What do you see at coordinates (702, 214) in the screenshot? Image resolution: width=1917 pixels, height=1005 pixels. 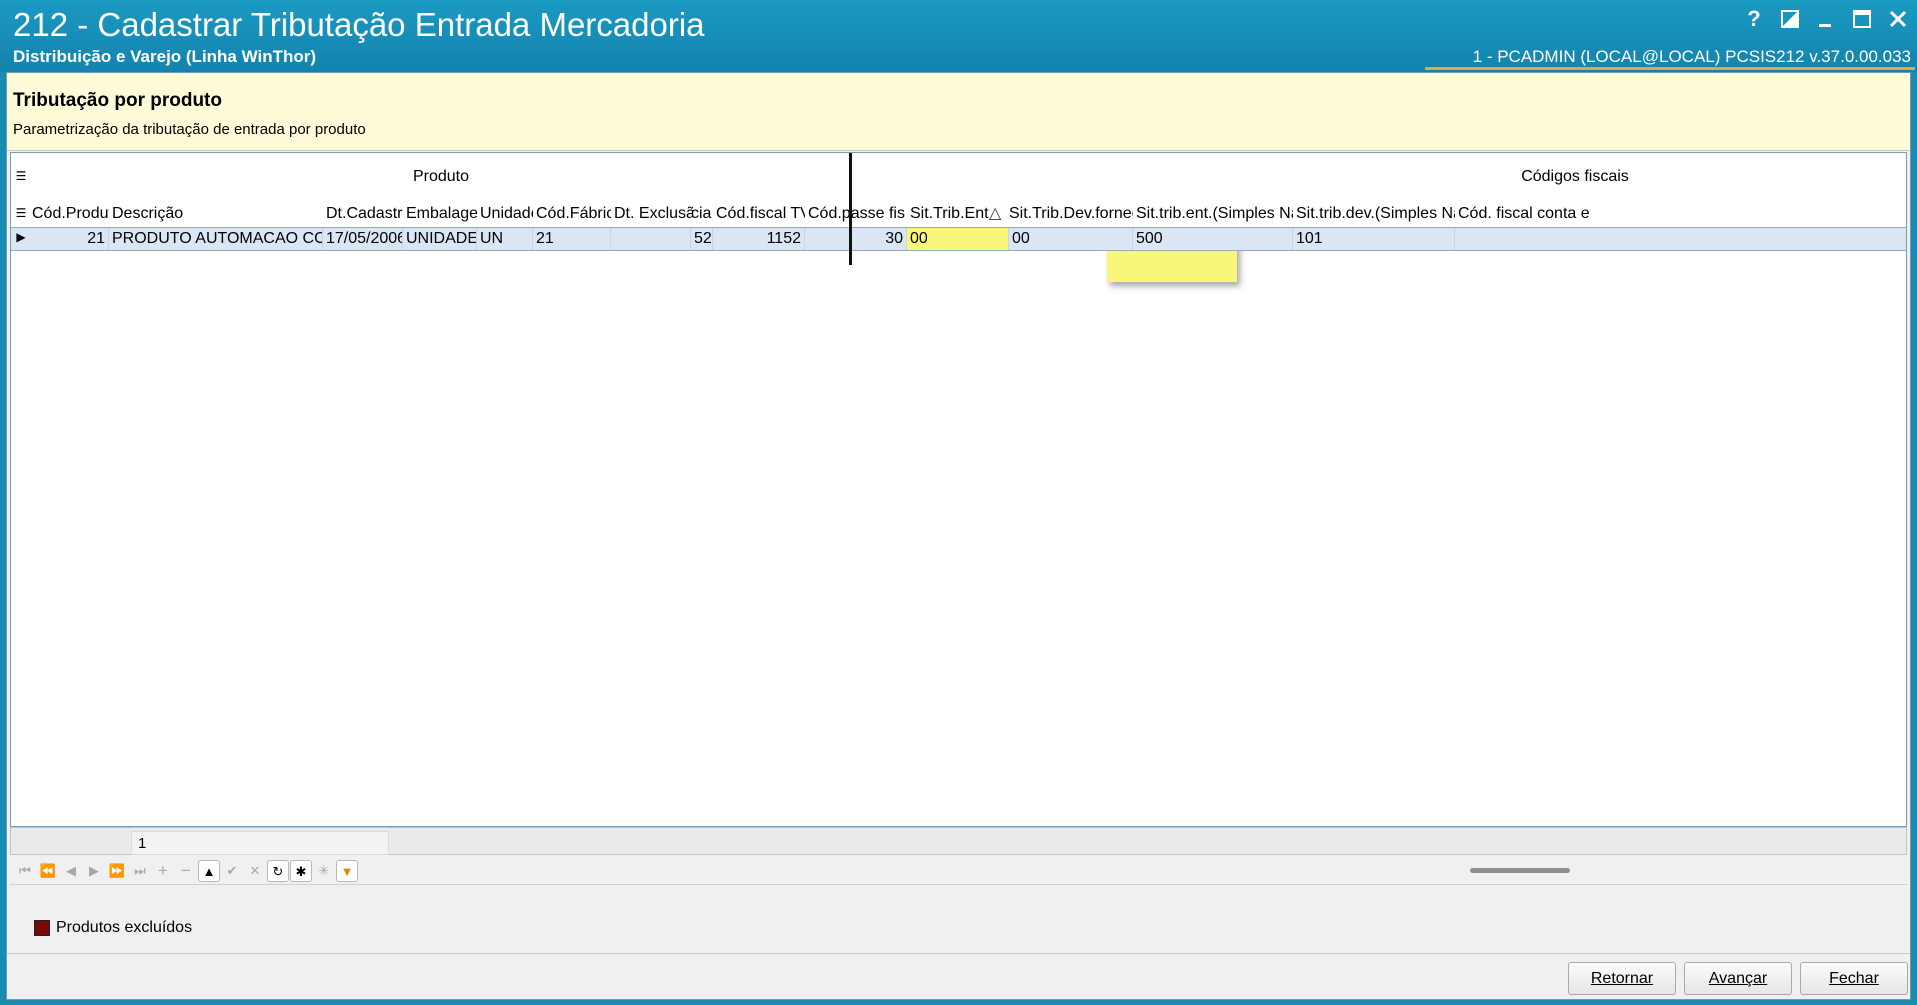 I see `col-partial-cia: cia` at bounding box center [702, 214].